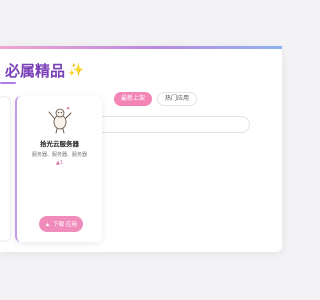  I want to click on title-underline, so click(8, 83).